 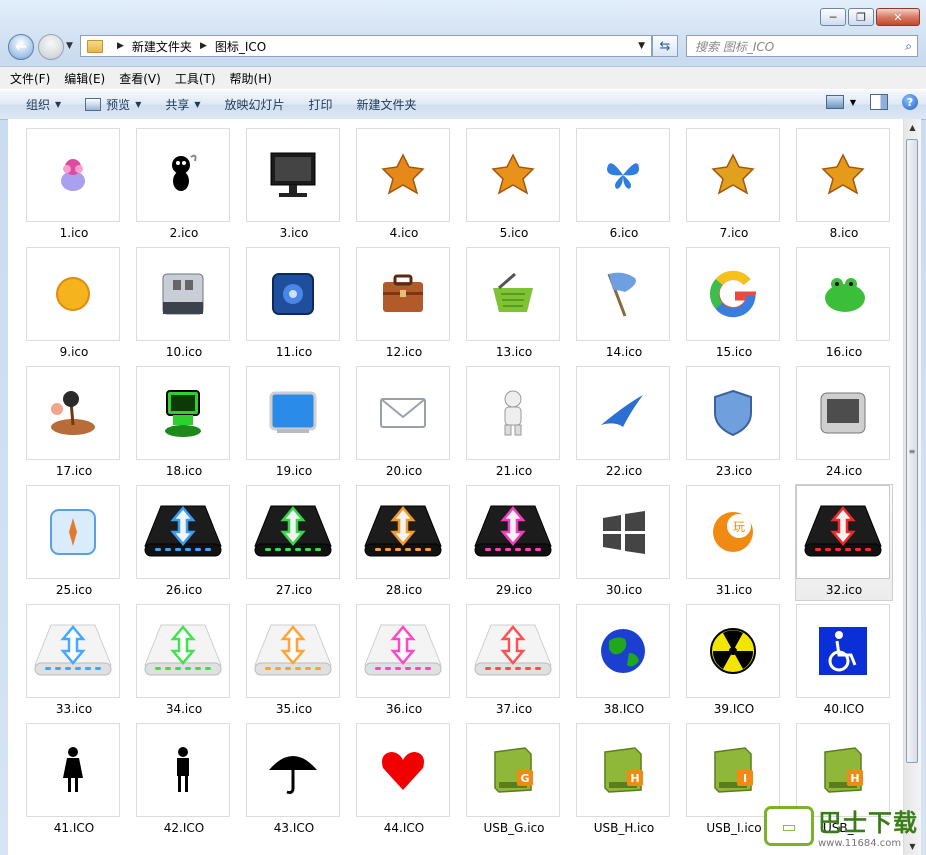 What do you see at coordinates (113, 104) in the screenshot?
I see `preview-button: 预览 ▼` at bounding box center [113, 104].